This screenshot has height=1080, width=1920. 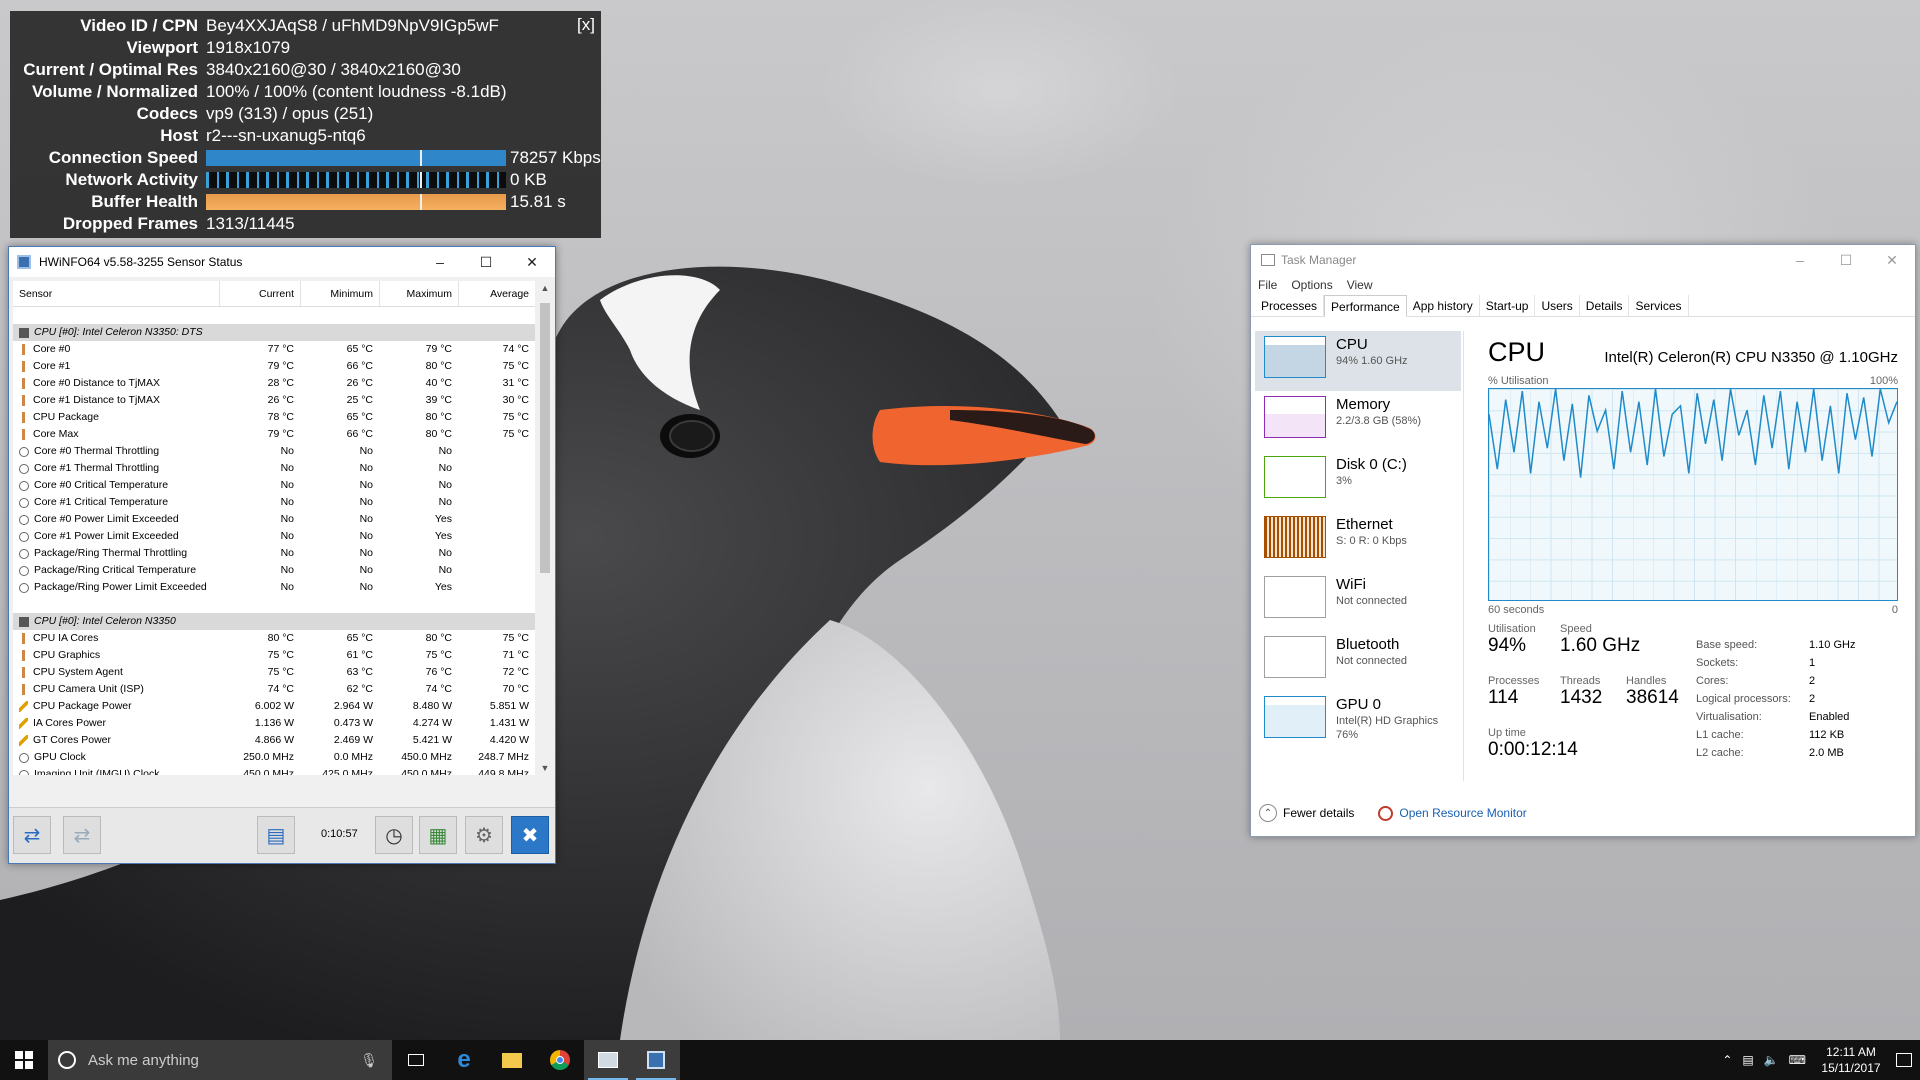 I want to click on scroll-down-arrow-icon: ▼, so click(x=545, y=768).